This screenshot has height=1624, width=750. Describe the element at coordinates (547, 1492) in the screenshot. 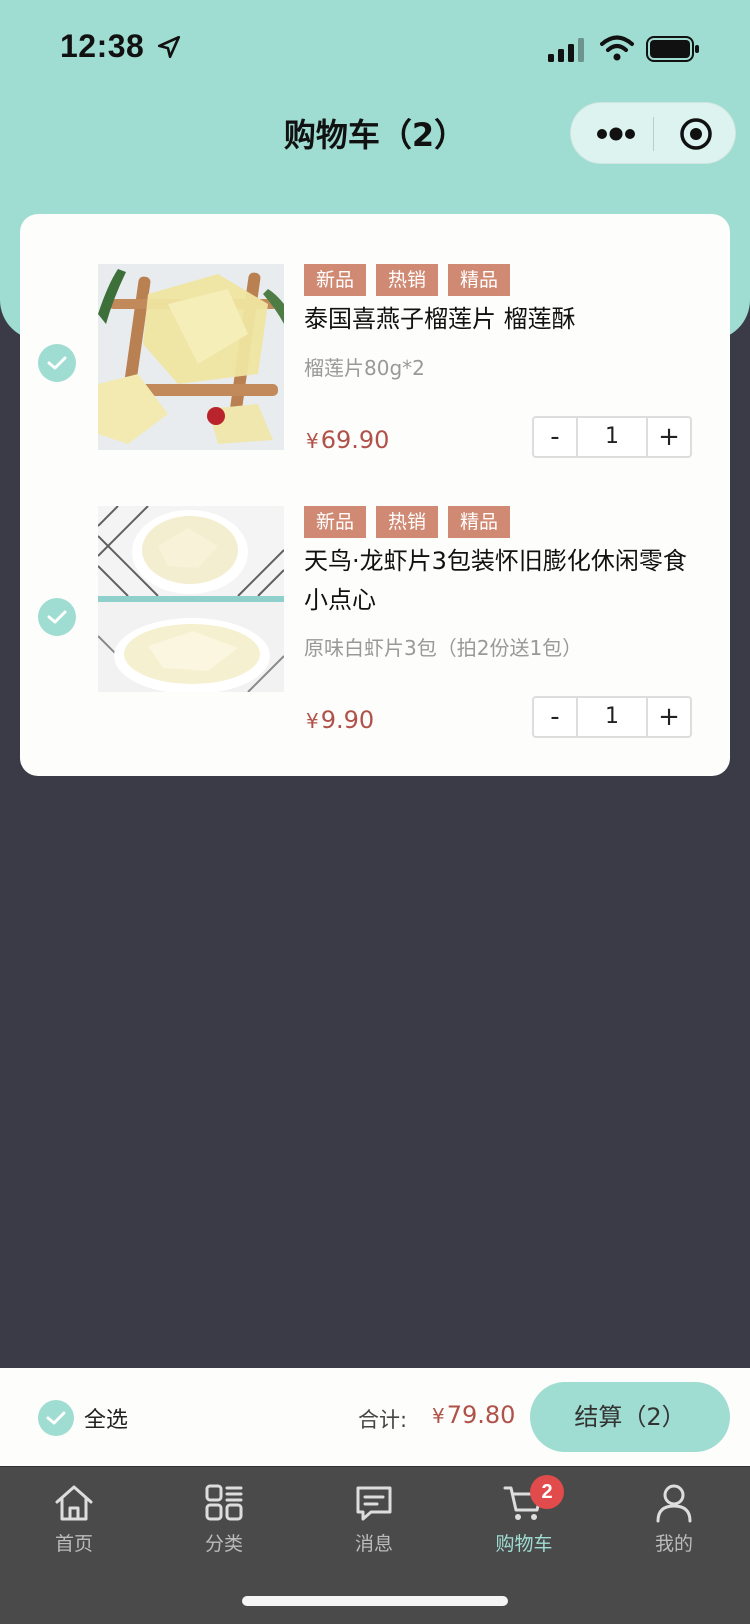

I see `cart-count-badge: 2` at that location.